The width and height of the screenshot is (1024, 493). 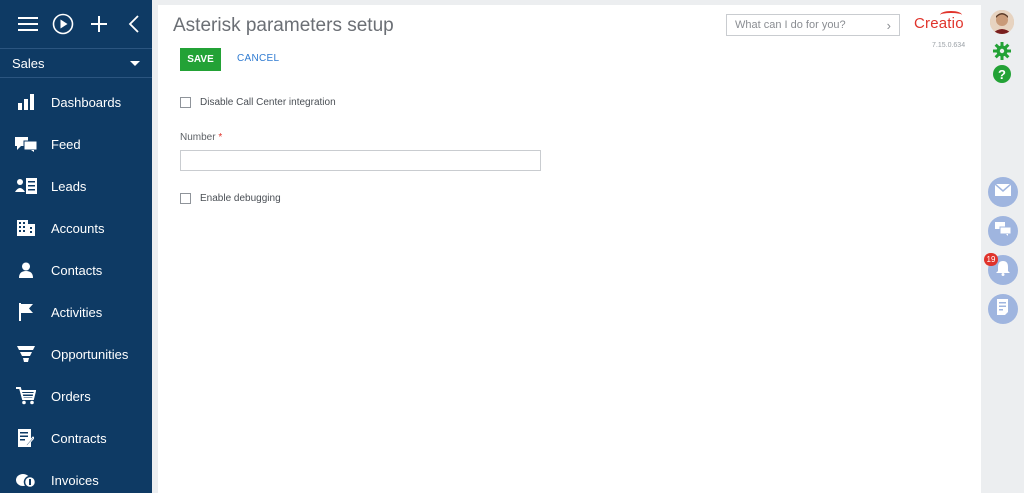 I want to click on notification-count-badge: 19, so click(x=991, y=259).